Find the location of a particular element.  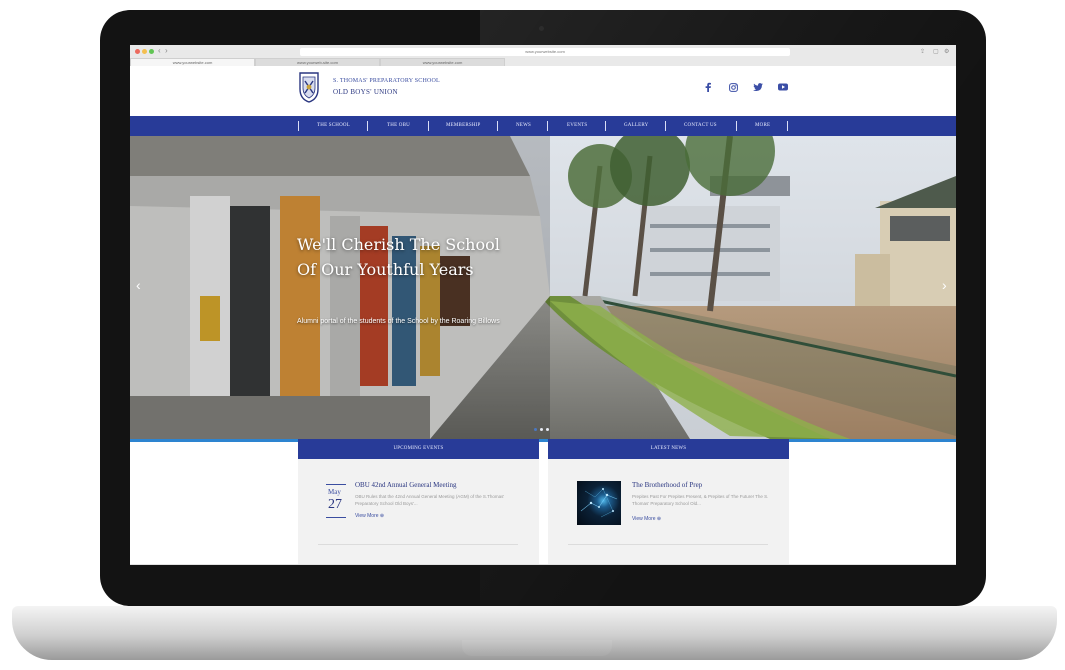

twitter-icon is located at coordinates (758, 87).